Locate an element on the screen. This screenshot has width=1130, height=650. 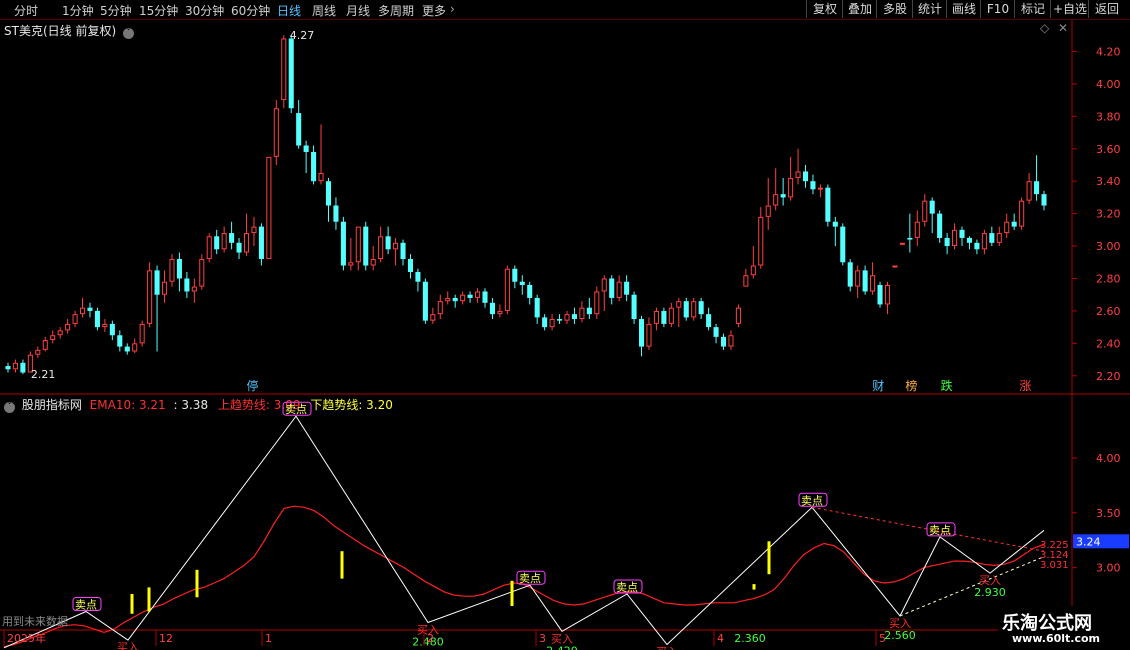
future-data-note: 用到未来数据 is located at coordinates (35, 621).